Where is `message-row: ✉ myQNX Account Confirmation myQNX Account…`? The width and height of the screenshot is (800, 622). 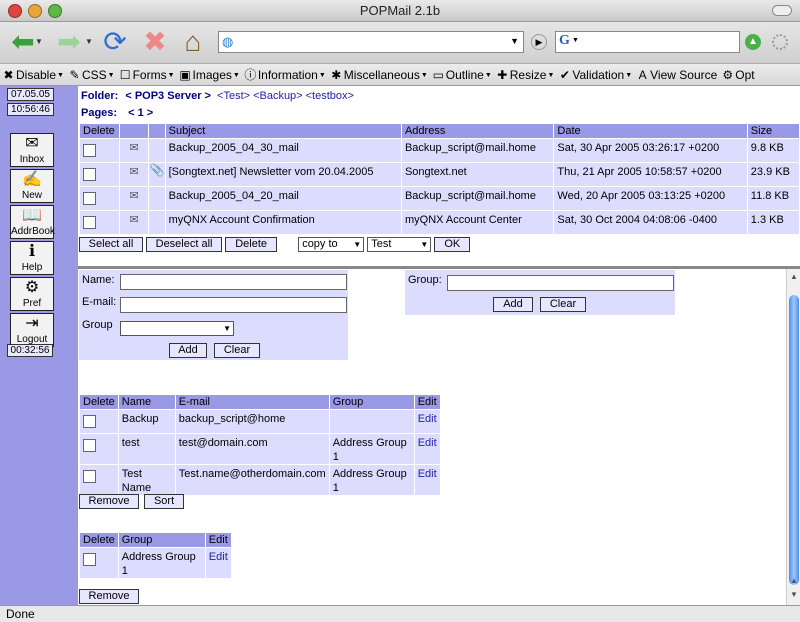 message-row: ✉ myQNX Account Confirmation myQNX Account… is located at coordinates (439, 222).